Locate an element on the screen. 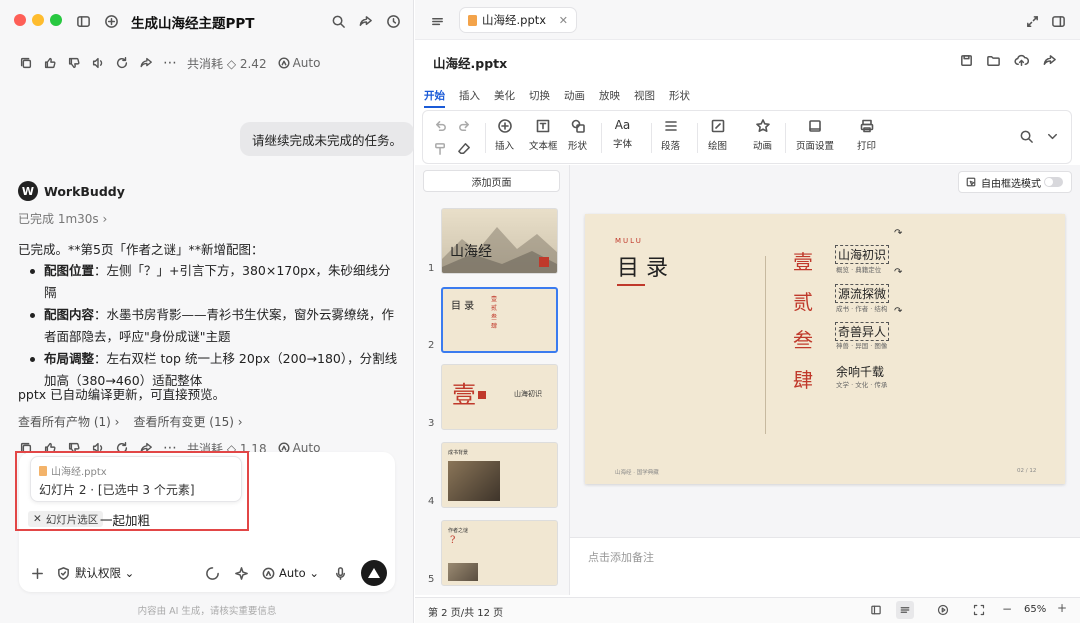 This screenshot has width=1080, height=623. slide-thumbnail-3: 壹 山海初识 is located at coordinates (499, 397).